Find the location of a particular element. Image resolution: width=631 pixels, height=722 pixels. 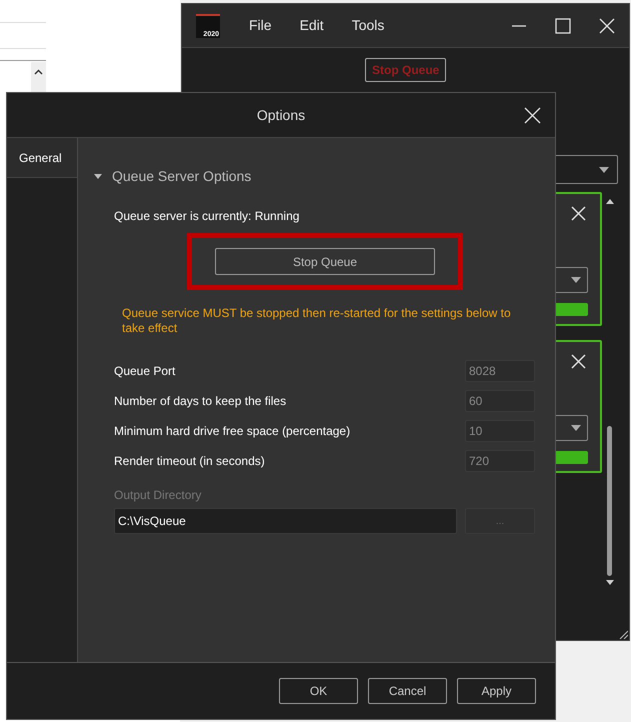

stop-queue-button: Stop Queue is located at coordinates (325, 261).